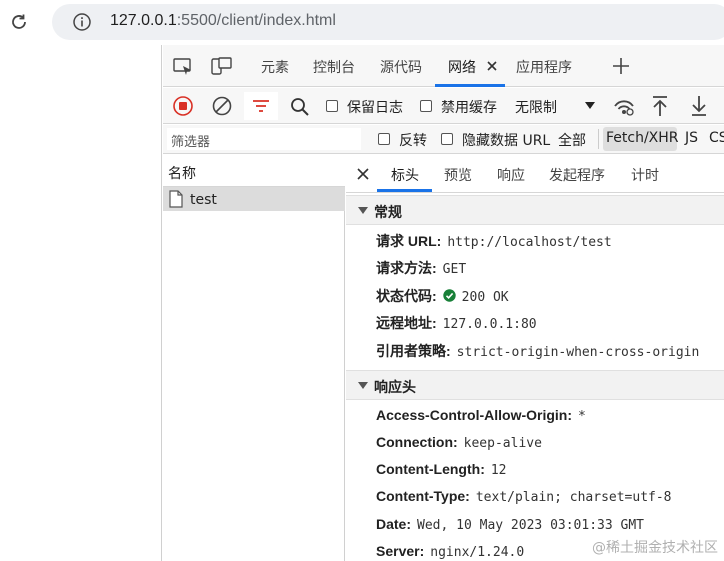 This screenshot has height=561, width=724. What do you see at coordinates (598, 139) in the screenshot?
I see `filter-divider` at bounding box center [598, 139].